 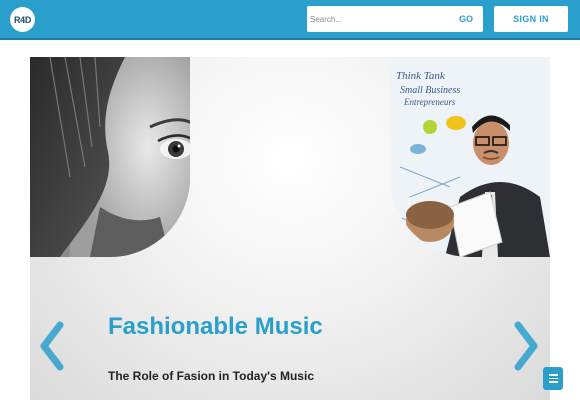 I want to click on svg-text: Think Tank, so click(x=421, y=76).